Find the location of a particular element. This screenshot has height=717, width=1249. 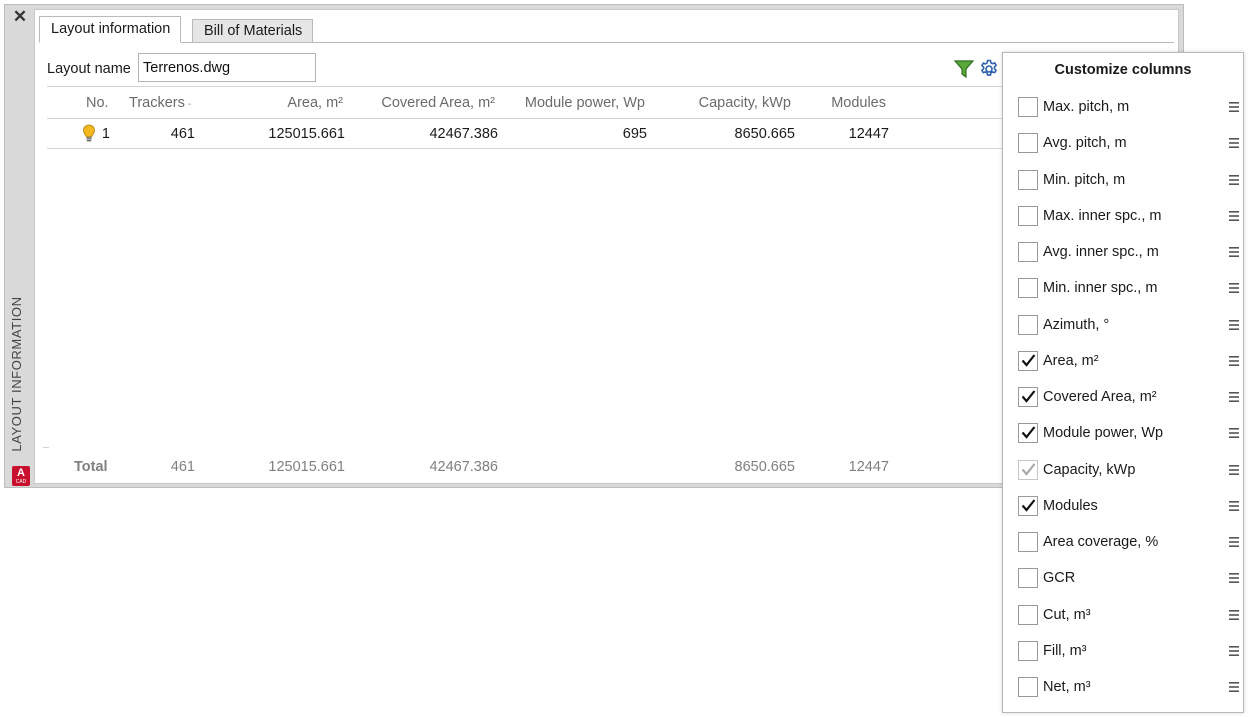

header-modules: Modules is located at coordinates (845, 103).